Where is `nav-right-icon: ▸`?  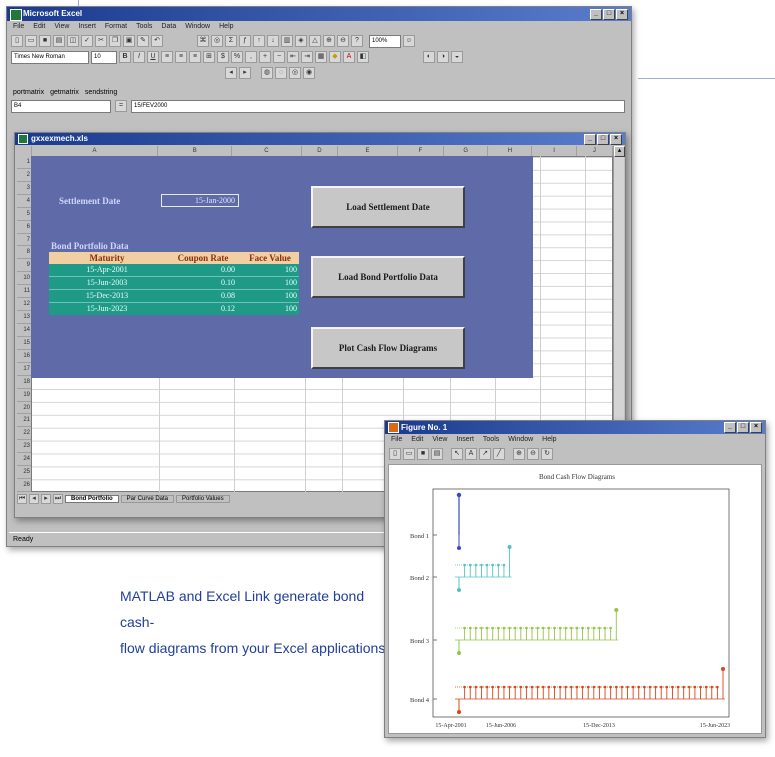 nav-right-icon: ▸ is located at coordinates (245, 73).